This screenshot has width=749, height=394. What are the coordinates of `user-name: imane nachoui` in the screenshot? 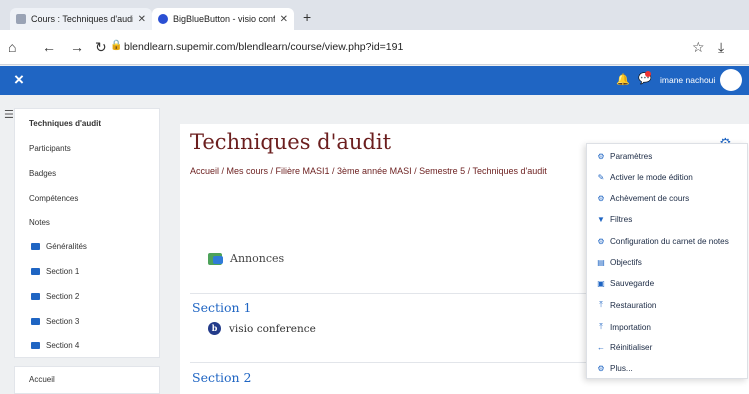 It's located at (687, 80).